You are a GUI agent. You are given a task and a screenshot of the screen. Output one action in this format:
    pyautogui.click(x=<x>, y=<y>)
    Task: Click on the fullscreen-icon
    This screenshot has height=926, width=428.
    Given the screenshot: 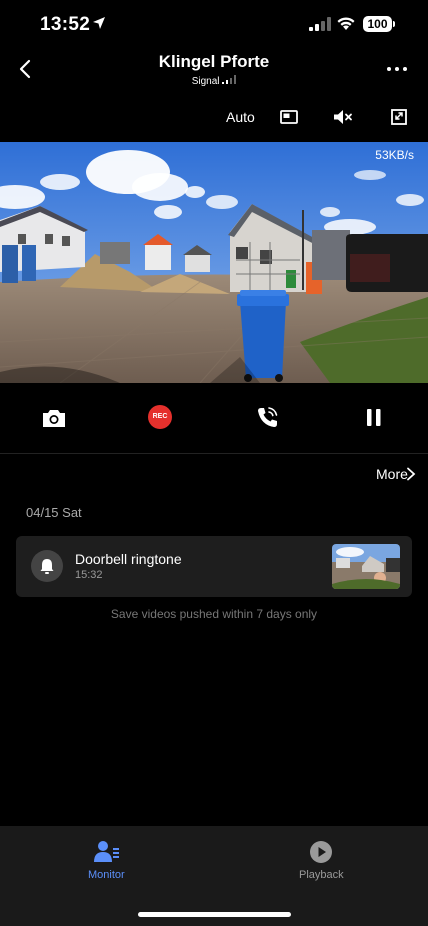 What is the action you would take?
    pyautogui.click(x=399, y=117)
    